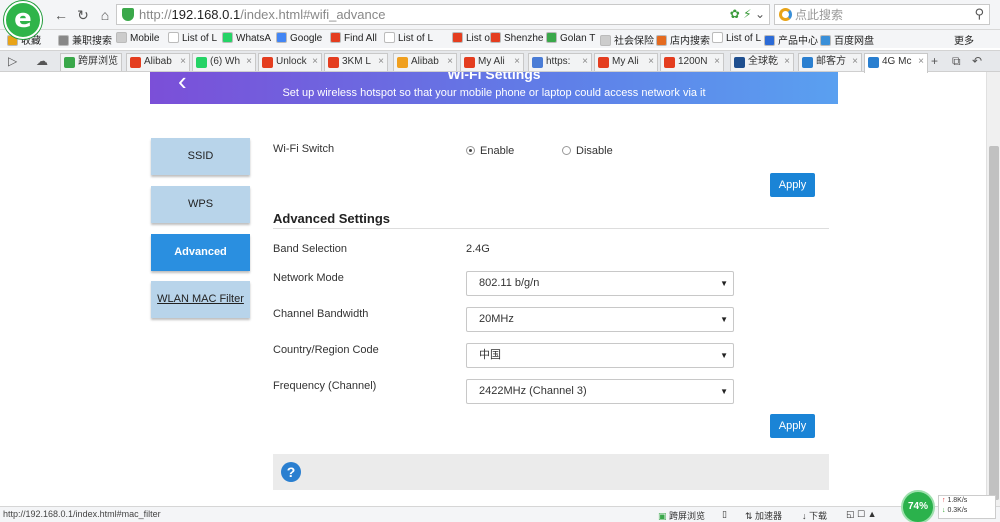 This screenshot has width=1000, height=522. What do you see at coordinates (321, 314) in the screenshot?
I see `channel-bandwidth-label: Channel Bandwidth` at bounding box center [321, 314].